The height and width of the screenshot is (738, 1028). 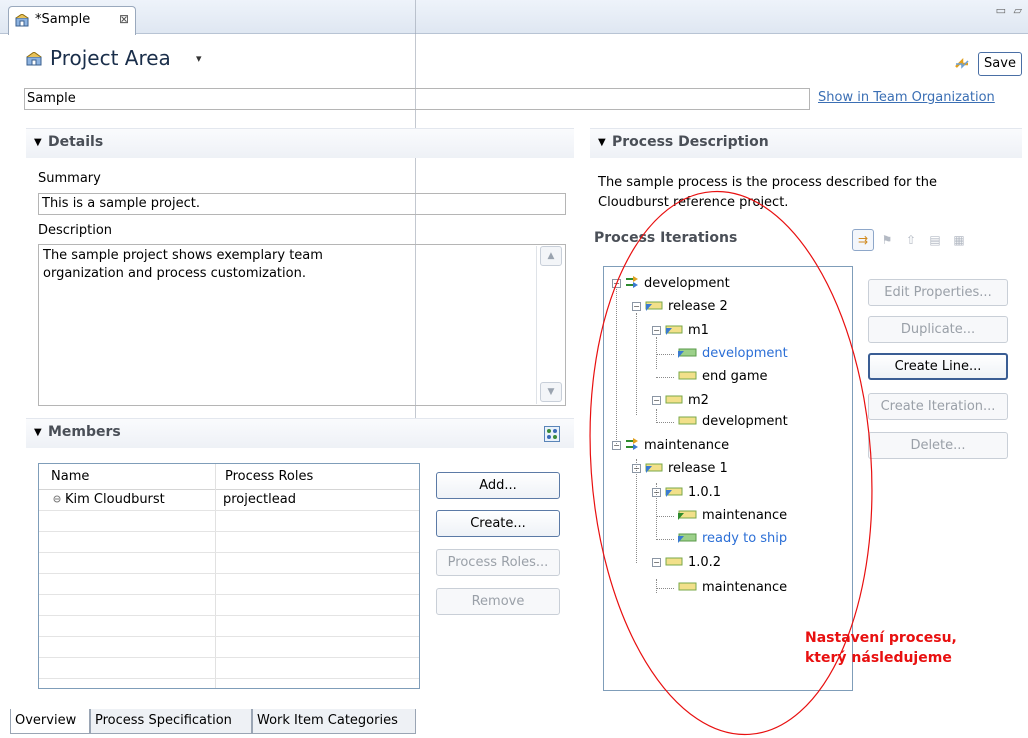 I want to click on annotation-line: který následujeme, so click(x=878, y=658).